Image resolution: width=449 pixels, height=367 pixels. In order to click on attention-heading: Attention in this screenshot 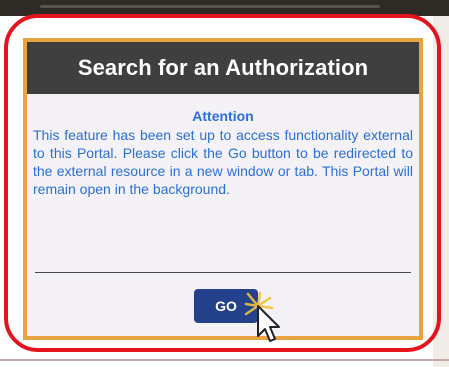, I will do `click(223, 116)`.